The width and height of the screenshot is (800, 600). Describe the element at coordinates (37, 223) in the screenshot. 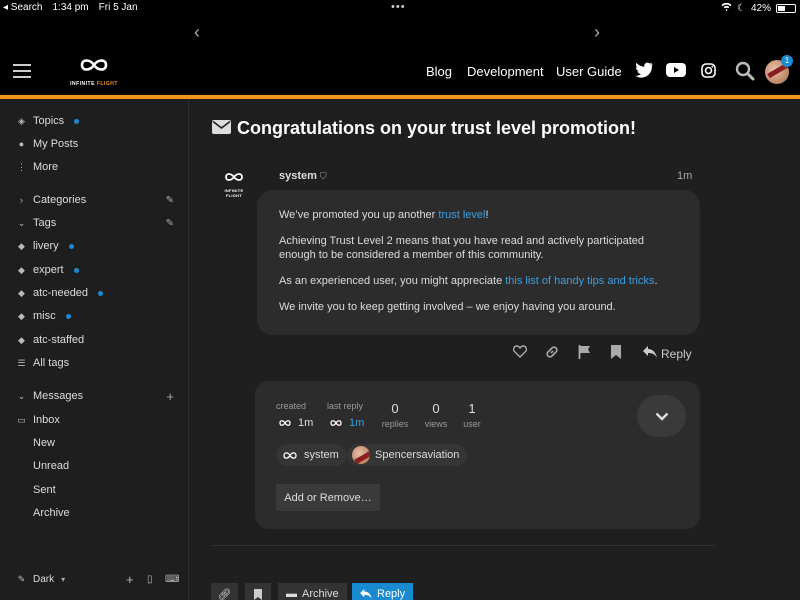

I see `sidebar-section-tags: ⌄ Tags` at that location.